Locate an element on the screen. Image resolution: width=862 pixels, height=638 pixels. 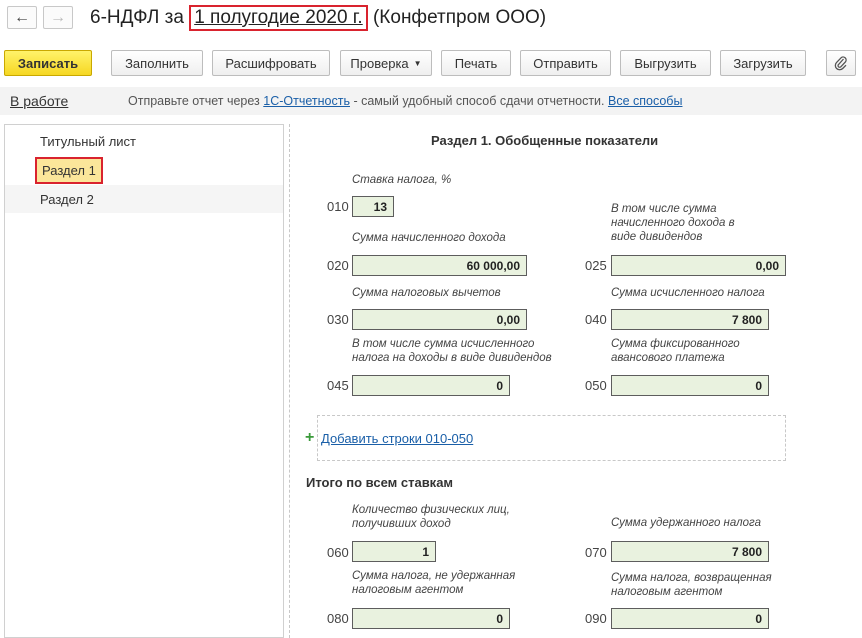
check-dropdown-button: Проверка ▼ is located at coordinates (386, 63).